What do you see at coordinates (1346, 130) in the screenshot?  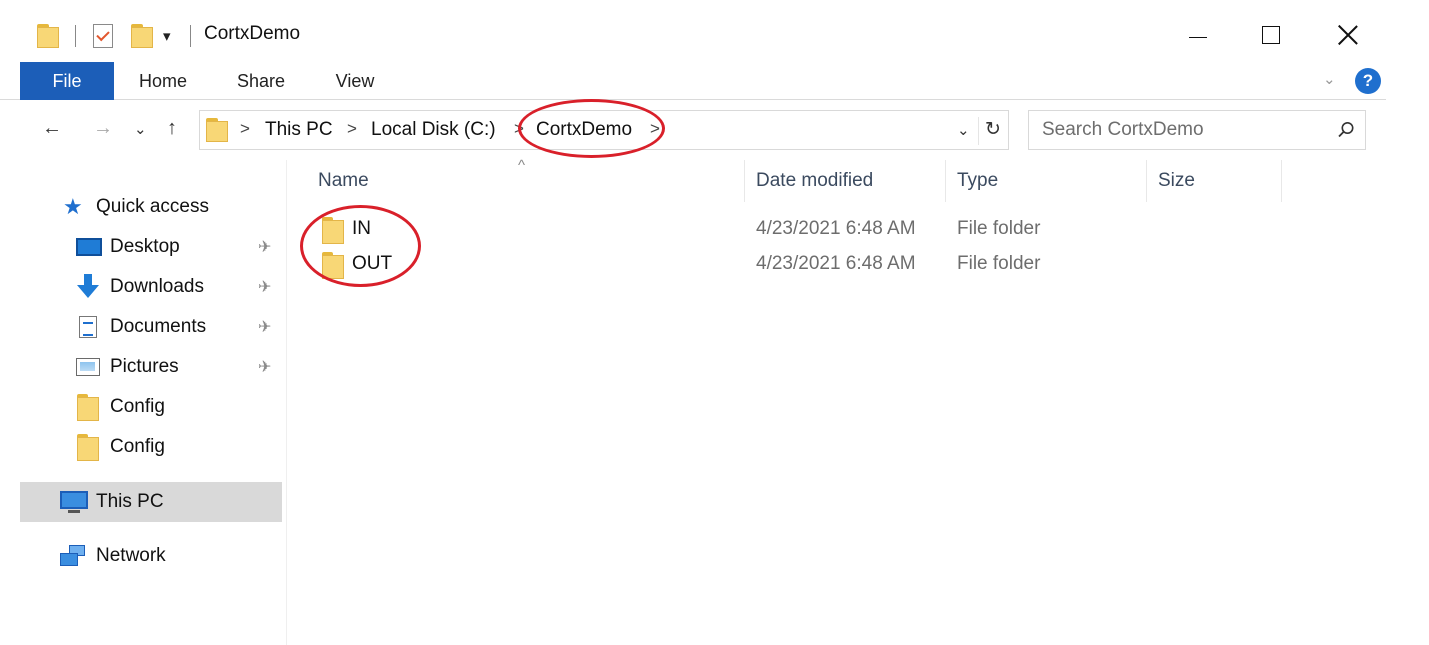 I see `search-icon` at bounding box center [1346, 130].